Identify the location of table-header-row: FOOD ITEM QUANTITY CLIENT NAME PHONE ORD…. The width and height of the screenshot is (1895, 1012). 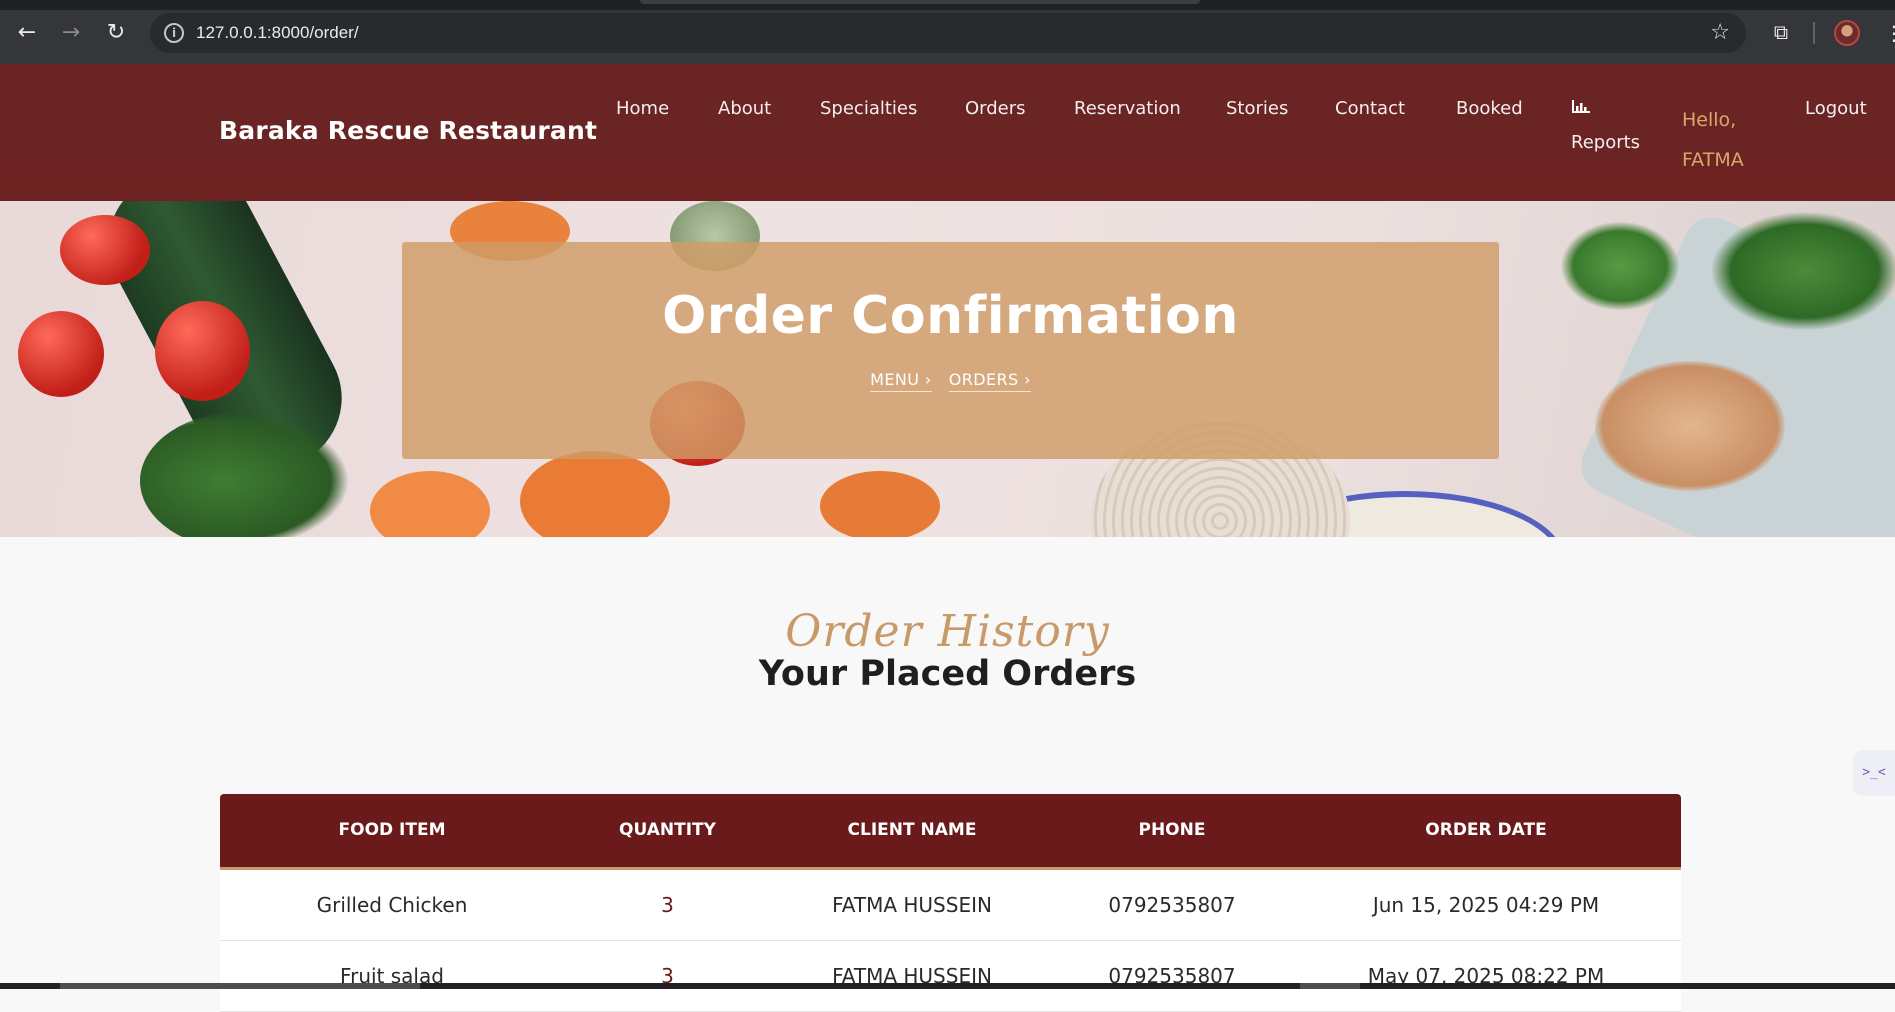
(950, 832).